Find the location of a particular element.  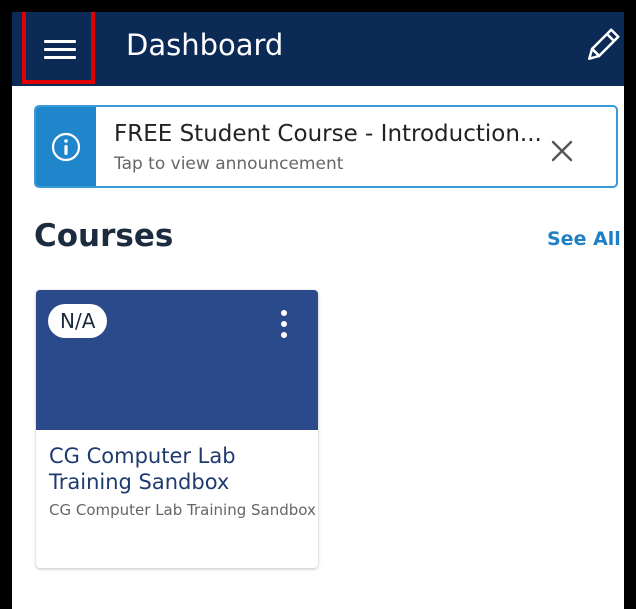

announcement-icon-panel is located at coordinates (66, 146).